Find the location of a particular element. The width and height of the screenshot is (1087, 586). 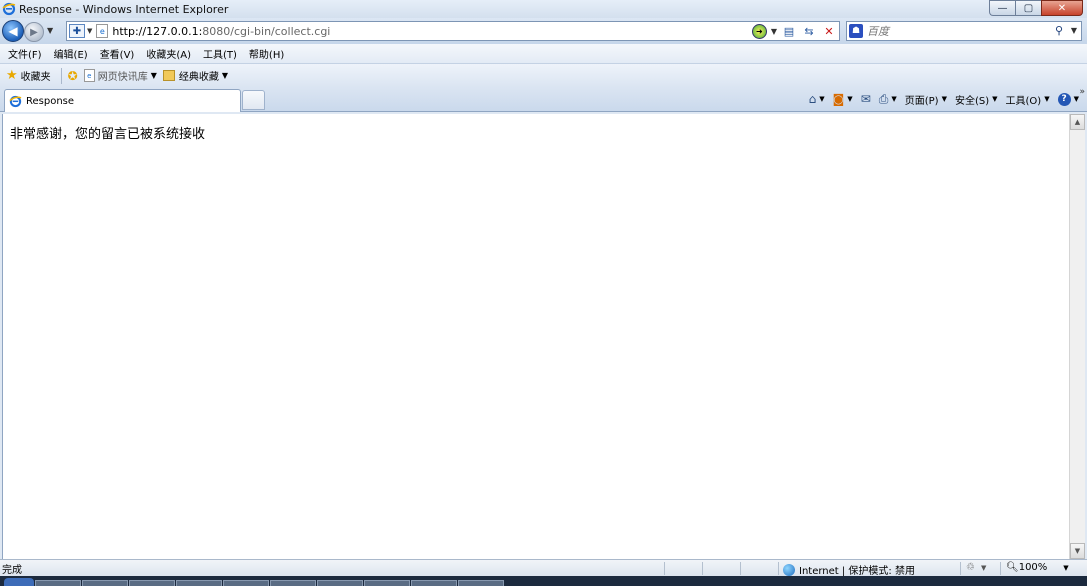

web-slice-label: 网页快讯库 is located at coordinates (122, 77).